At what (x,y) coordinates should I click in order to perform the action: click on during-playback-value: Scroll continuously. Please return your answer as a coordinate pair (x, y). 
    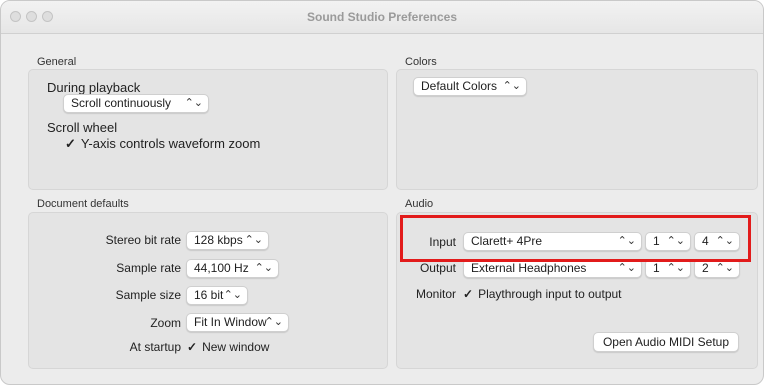
    Looking at the image, I should click on (121, 103).